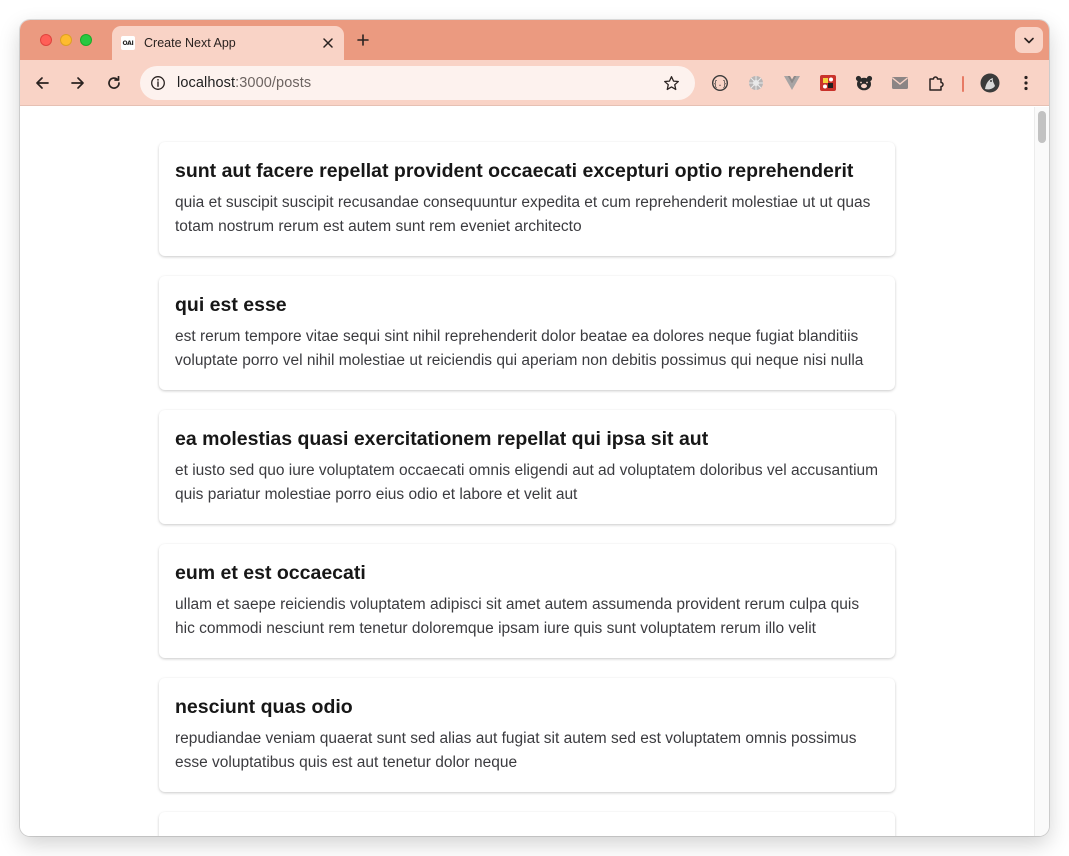  I want to click on url-text: localhost:3000/posts, so click(244, 83).